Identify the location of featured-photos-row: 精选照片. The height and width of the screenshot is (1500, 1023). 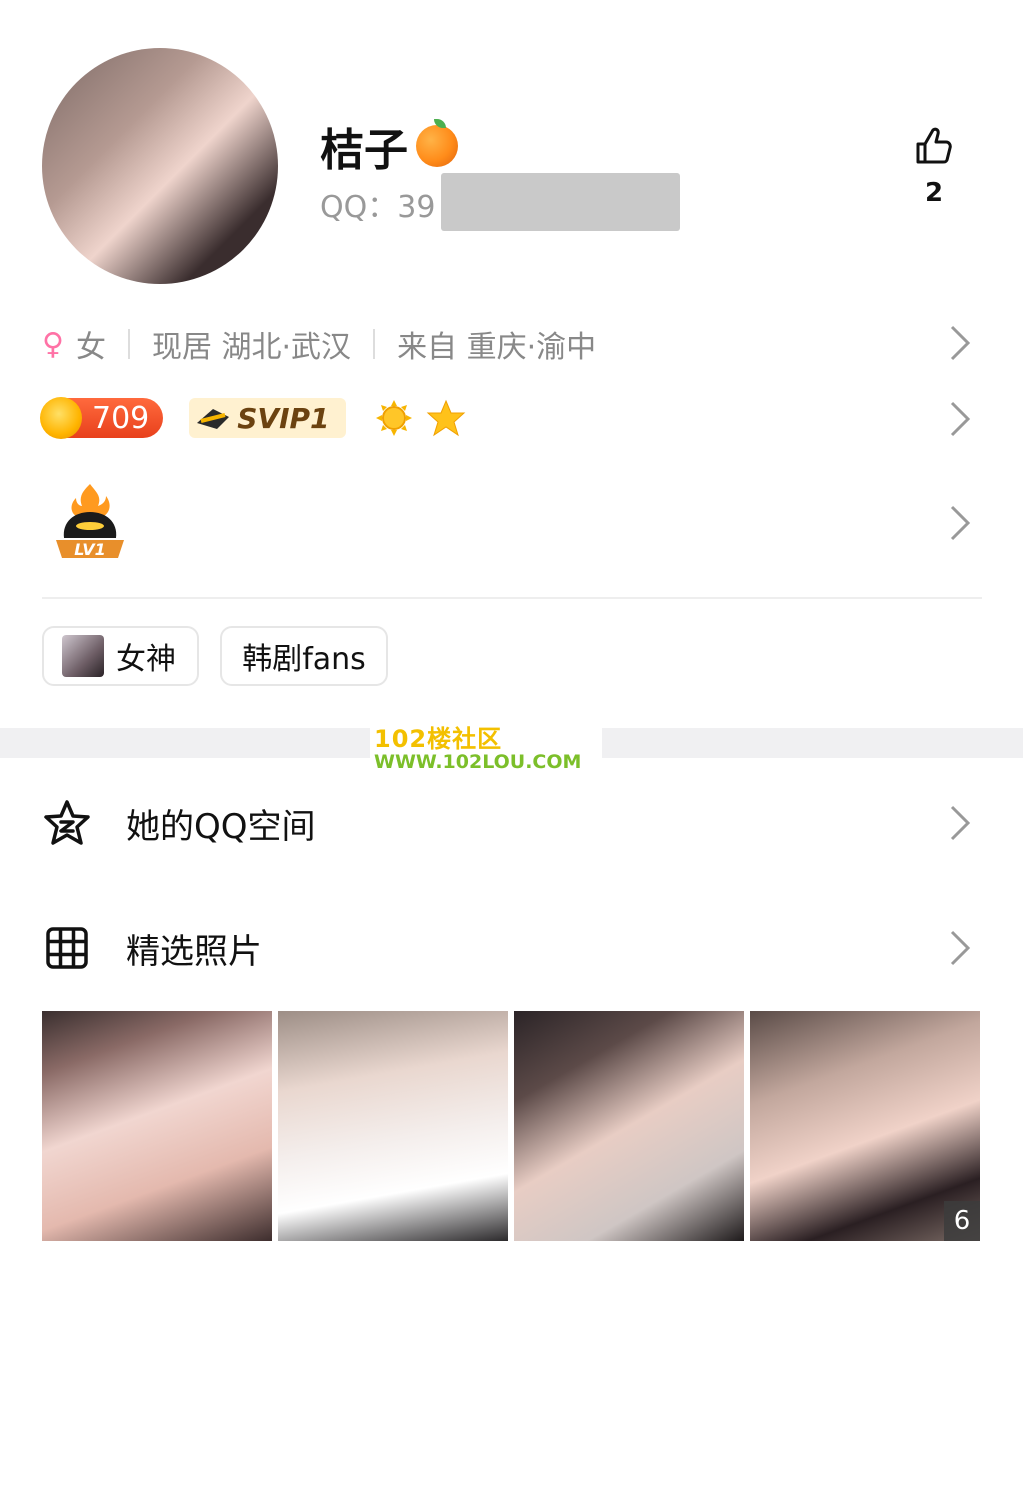
(512, 948).